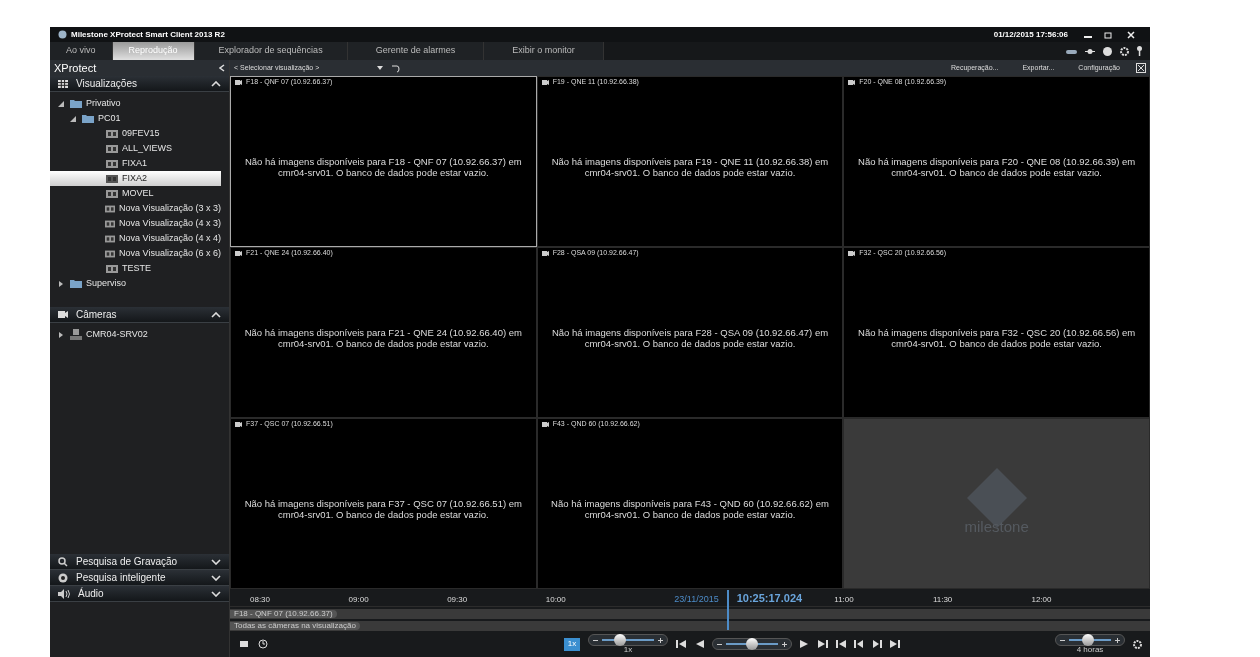 The width and height of the screenshot is (1260, 657). Describe the element at coordinates (88, 118) in the screenshot. I see `folder-icon` at that location.